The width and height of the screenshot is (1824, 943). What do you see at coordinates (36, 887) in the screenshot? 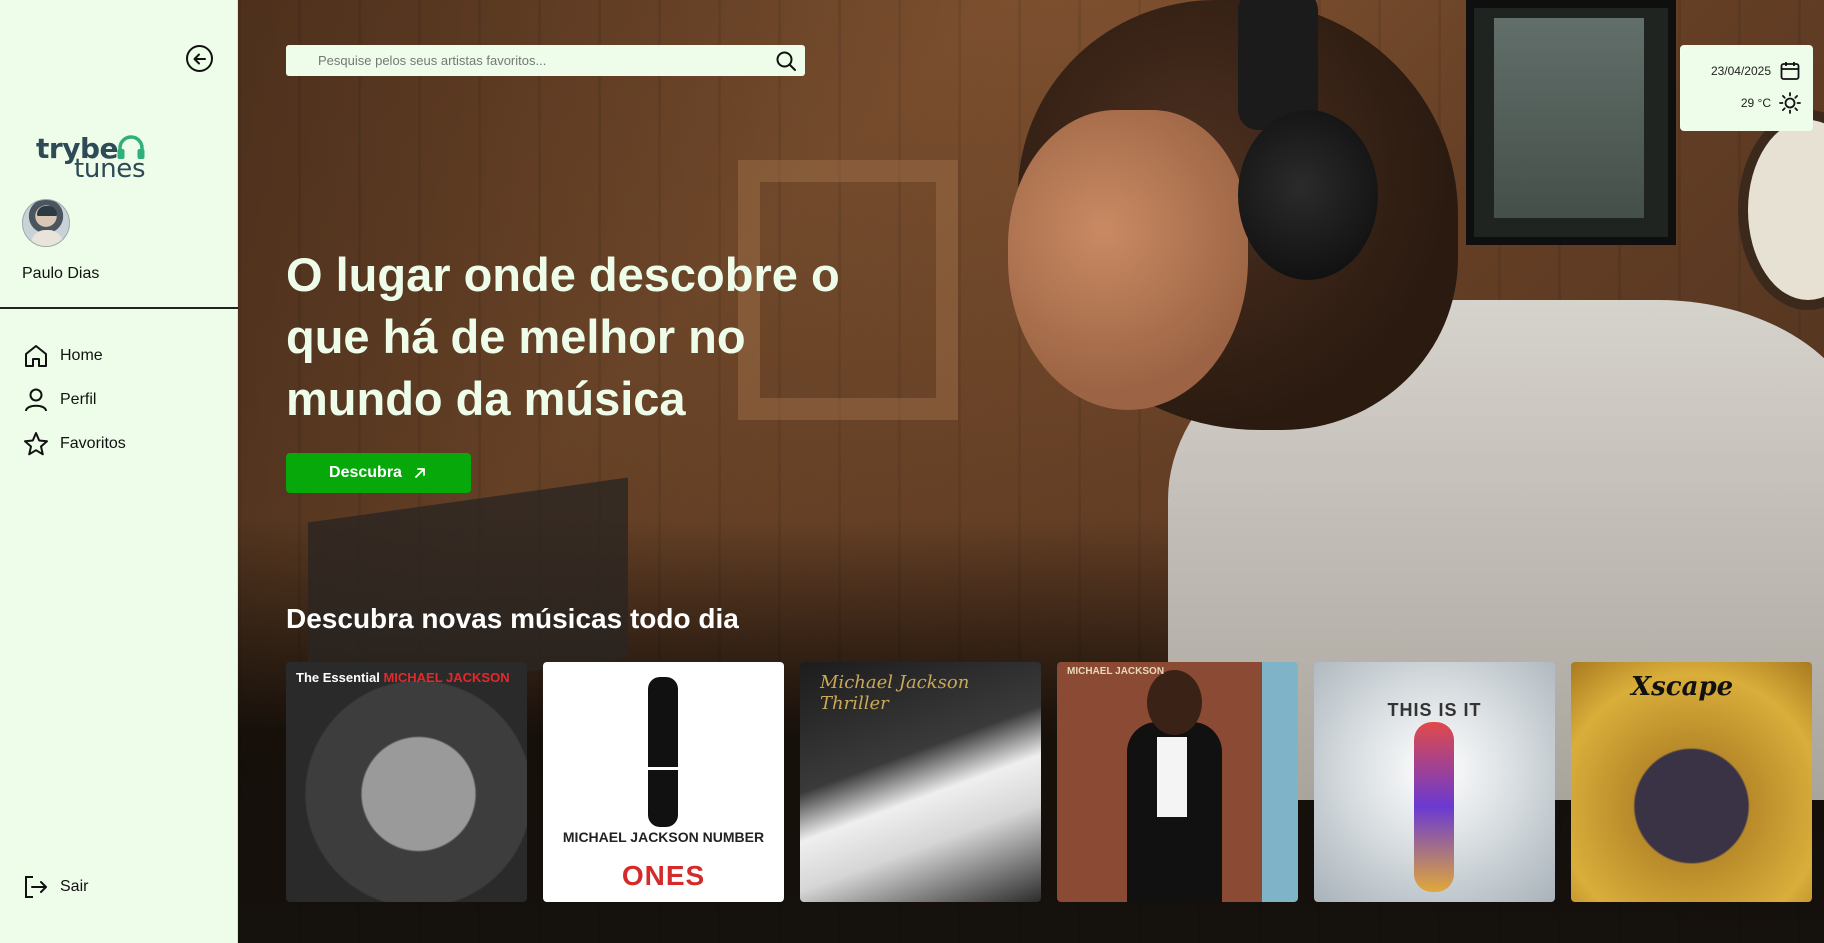
I see `logout-icon` at bounding box center [36, 887].